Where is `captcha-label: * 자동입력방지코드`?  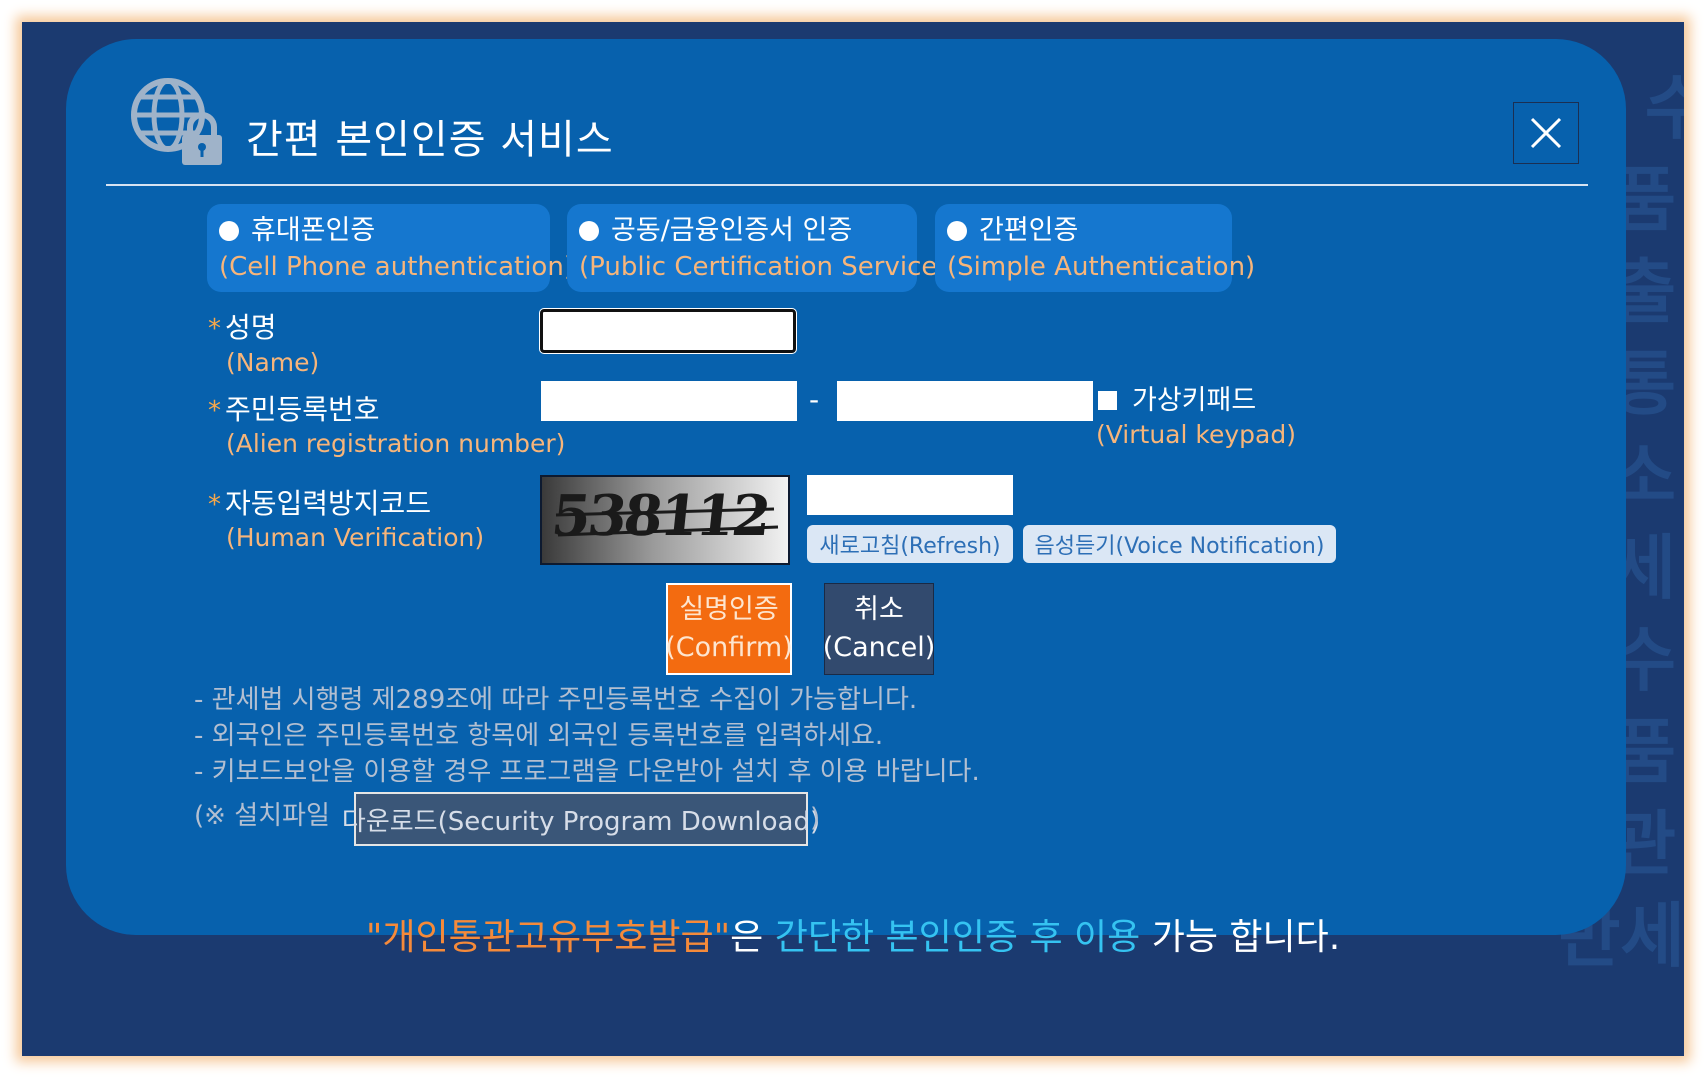 captcha-label: * 자동입력방지코드 is located at coordinates (320, 503).